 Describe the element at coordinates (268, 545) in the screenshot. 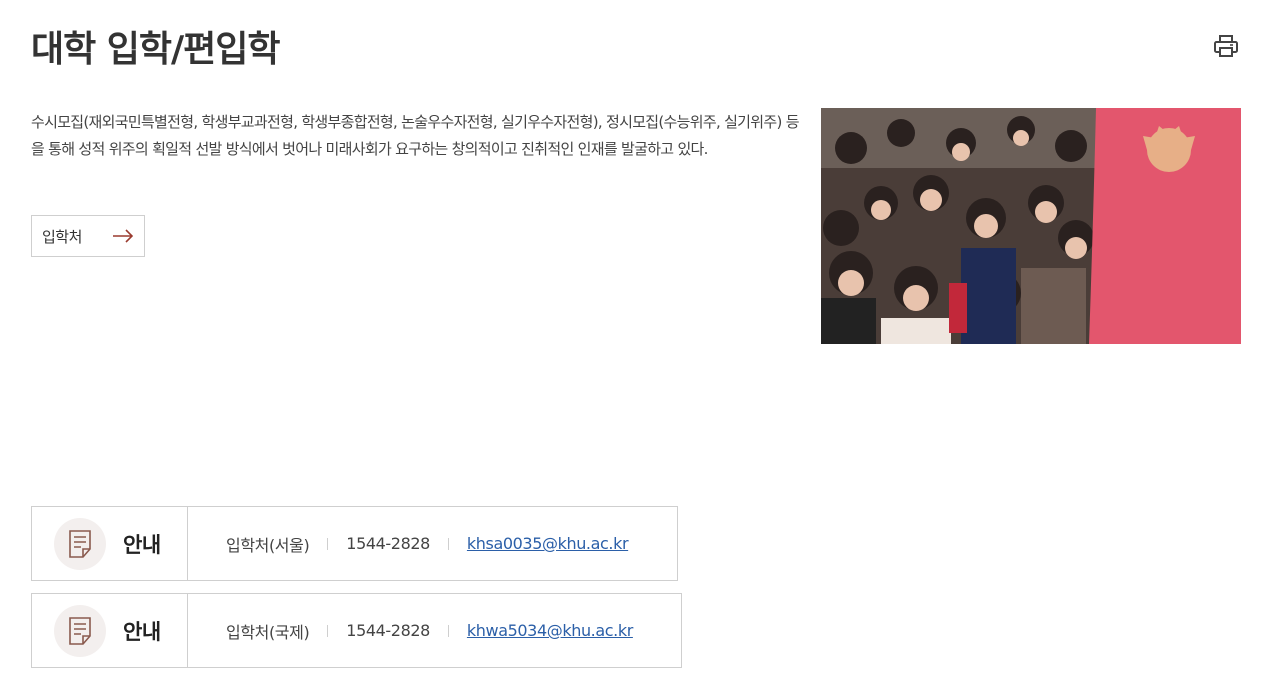

I see `office-name: 입학처(서울)` at that location.